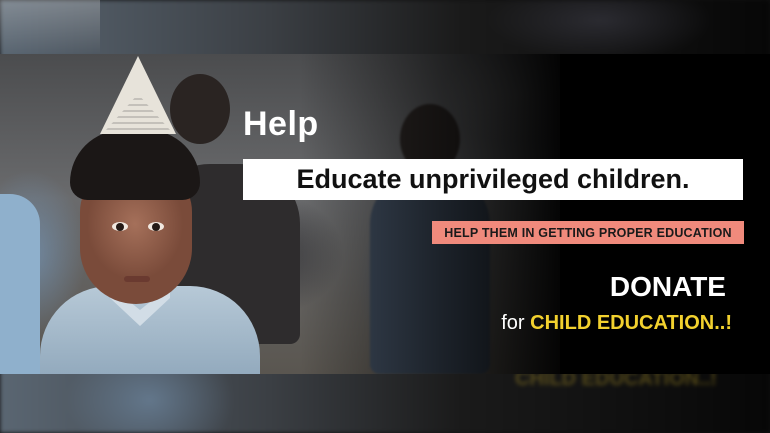 This screenshot has height=433, width=770. Describe the element at coordinates (281, 124) in the screenshot. I see `headline: Help` at that location.